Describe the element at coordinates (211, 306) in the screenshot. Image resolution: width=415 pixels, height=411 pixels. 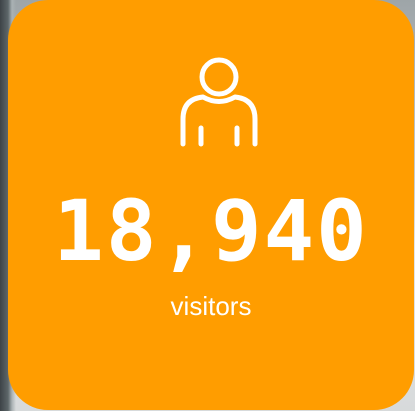
I see `visitor-count-label: visitors` at that location.